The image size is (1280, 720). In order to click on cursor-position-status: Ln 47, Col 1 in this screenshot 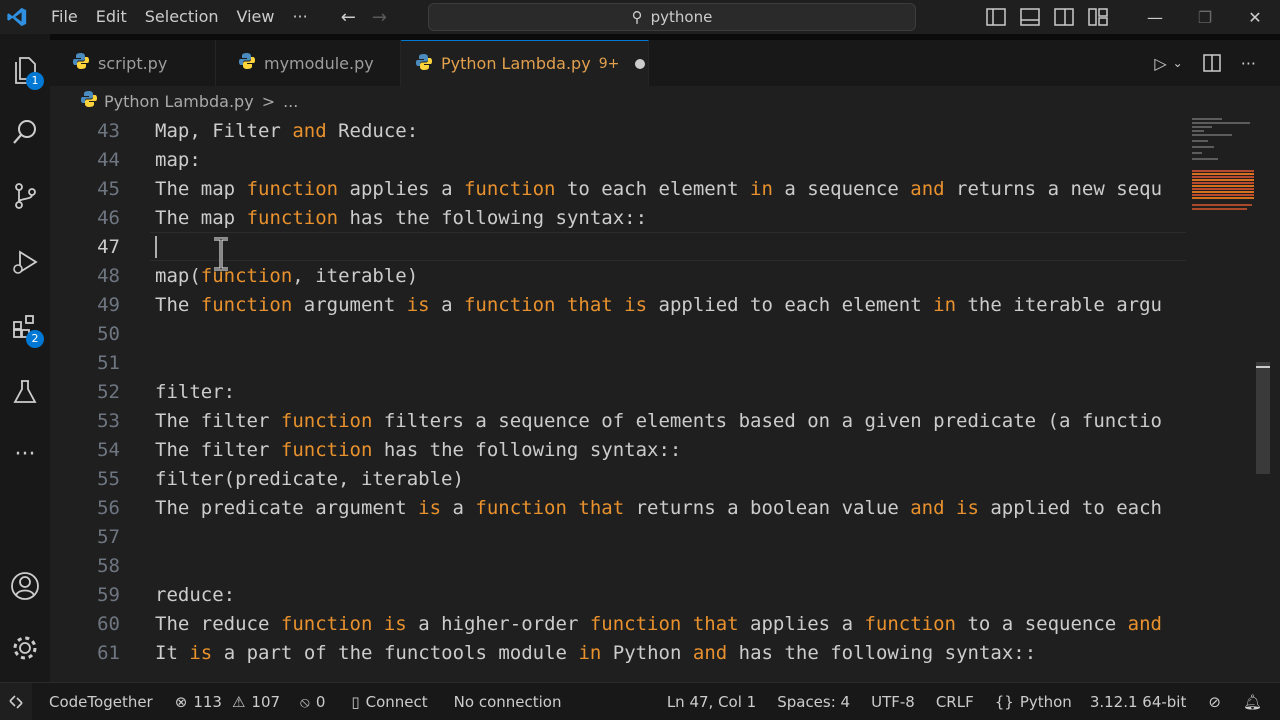, I will do `click(711, 702)`.